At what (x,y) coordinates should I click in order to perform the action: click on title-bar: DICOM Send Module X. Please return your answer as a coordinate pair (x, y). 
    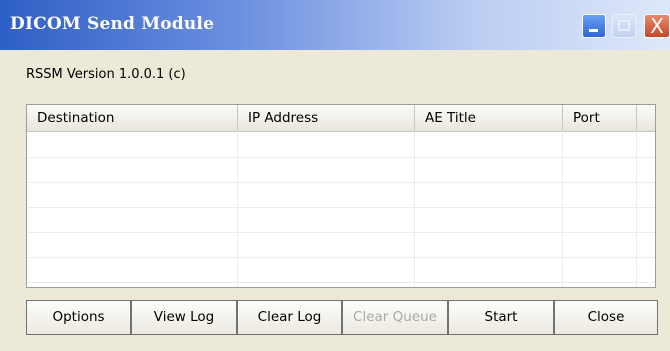
    Looking at the image, I should click on (335, 25).